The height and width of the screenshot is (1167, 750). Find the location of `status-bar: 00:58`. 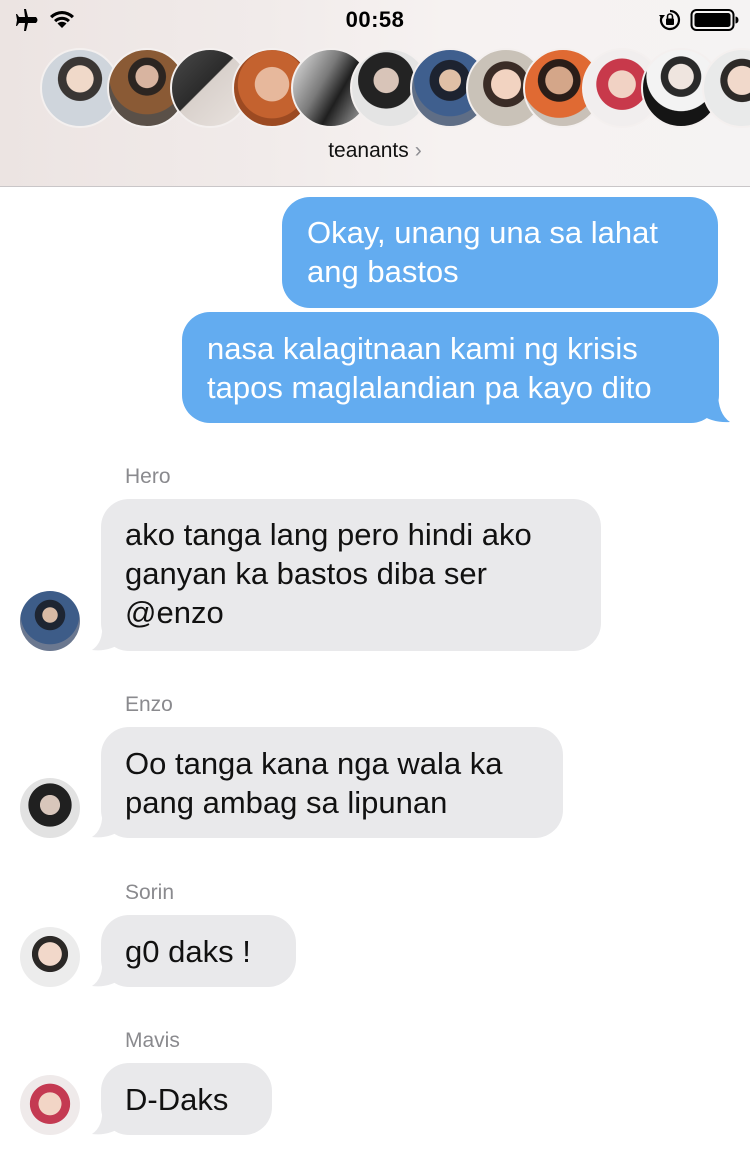

status-bar: 00:58 is located at coordinates (375, 20).